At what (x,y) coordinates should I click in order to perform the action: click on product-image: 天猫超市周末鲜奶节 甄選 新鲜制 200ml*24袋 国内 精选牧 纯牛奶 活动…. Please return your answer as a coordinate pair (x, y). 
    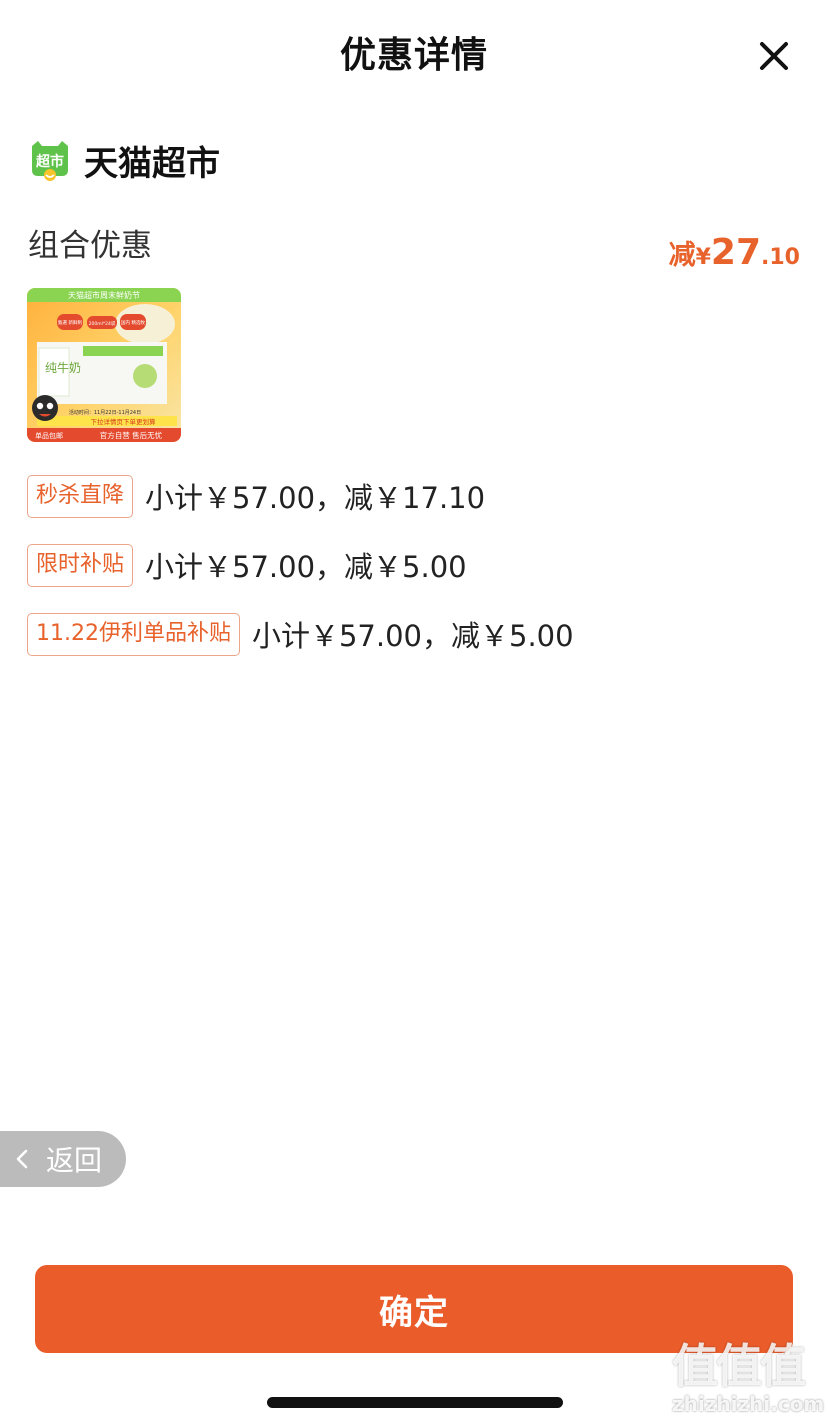
    Looking at the image, I should click on (104, 365).